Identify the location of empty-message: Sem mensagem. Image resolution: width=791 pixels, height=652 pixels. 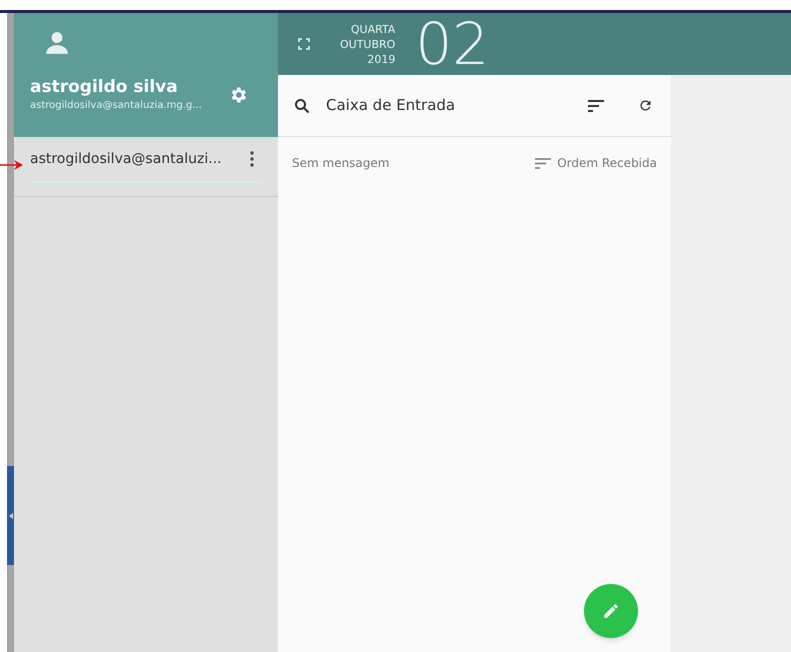
(341, 163).